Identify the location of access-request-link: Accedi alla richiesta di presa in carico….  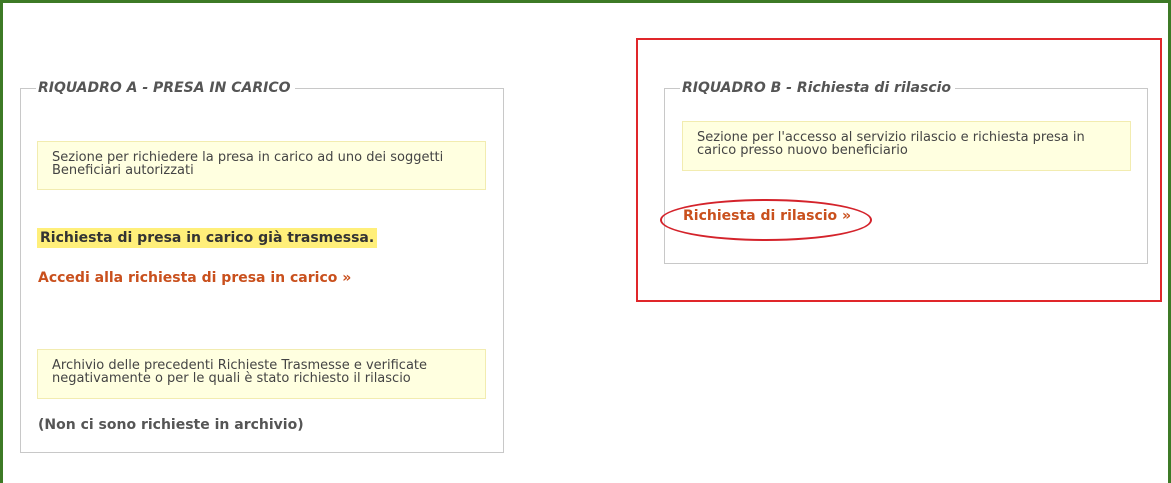
(194, 278).